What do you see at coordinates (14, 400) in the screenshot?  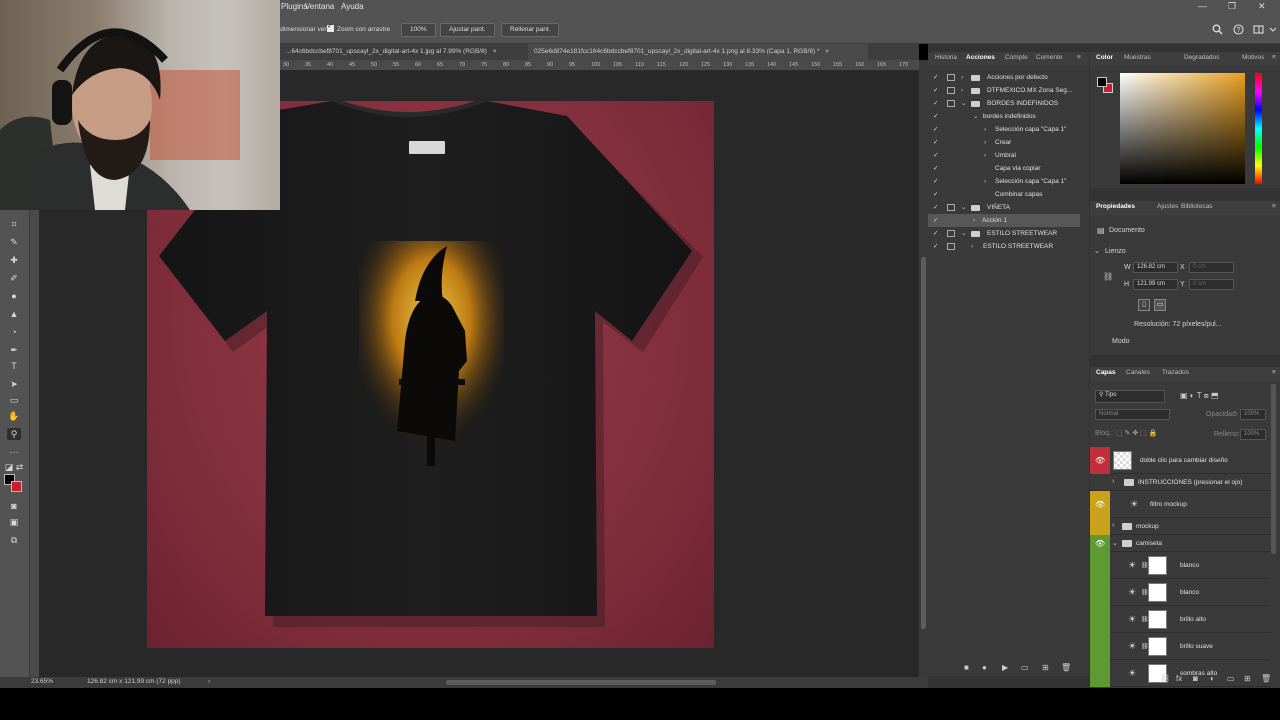 I see `rectangle-tool-icon: ▭` at bounding box center [14, 400].